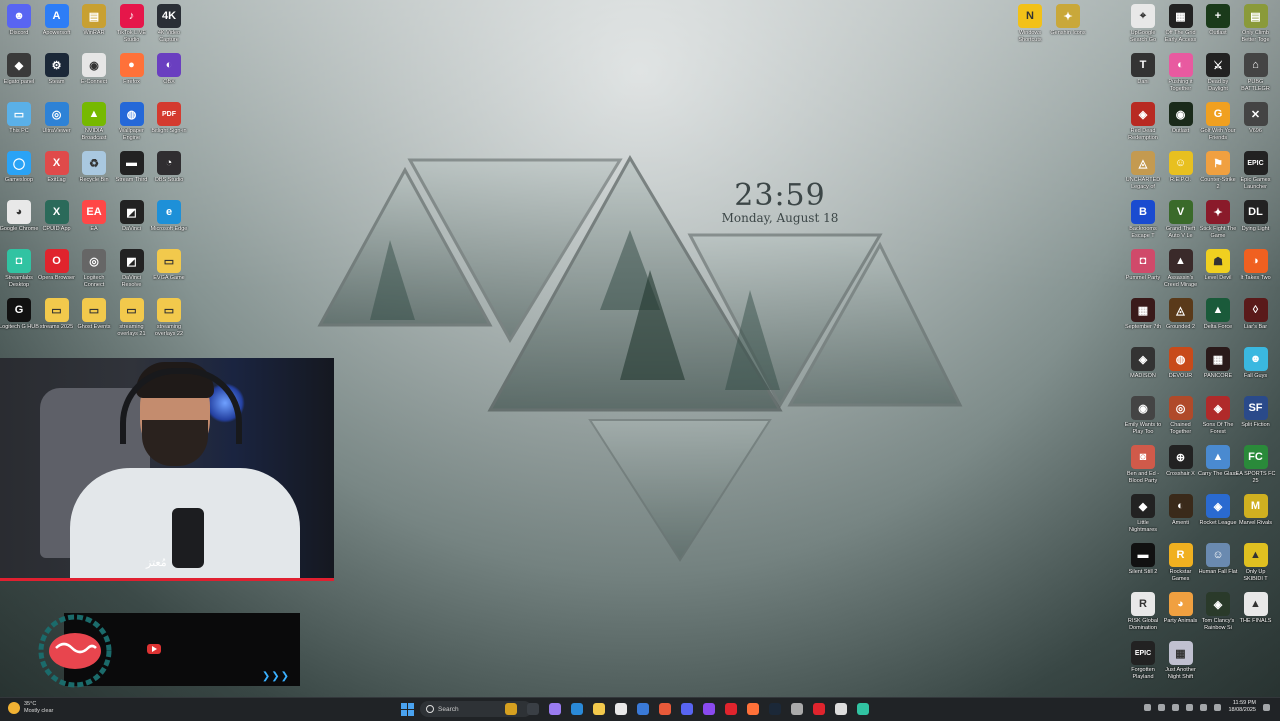 Image resolution: width=1280 pixels, height=721 pixels. What do you see at coordinates (94, 20) in the screenshot?
I see `desktop-shortcut: ▤ WinRAR` at bounding box center [94, 20].